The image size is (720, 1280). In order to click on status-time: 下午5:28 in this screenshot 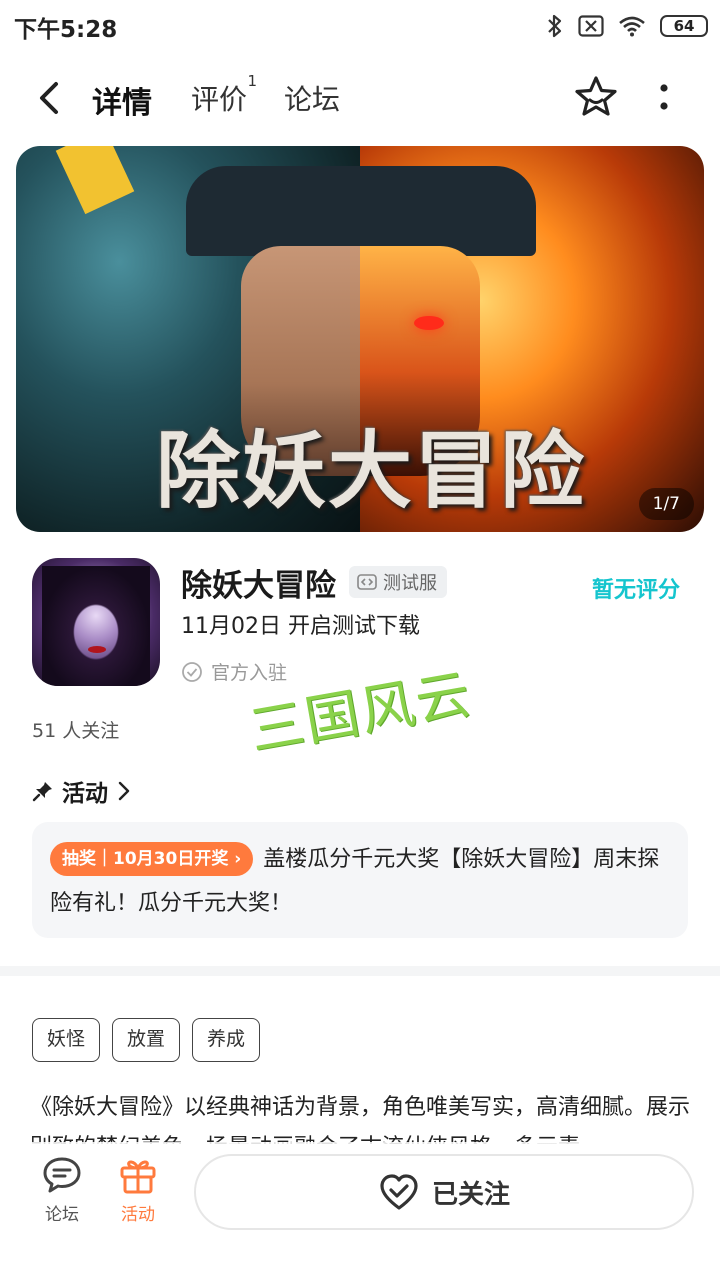, I will do `click(66, 30)`.